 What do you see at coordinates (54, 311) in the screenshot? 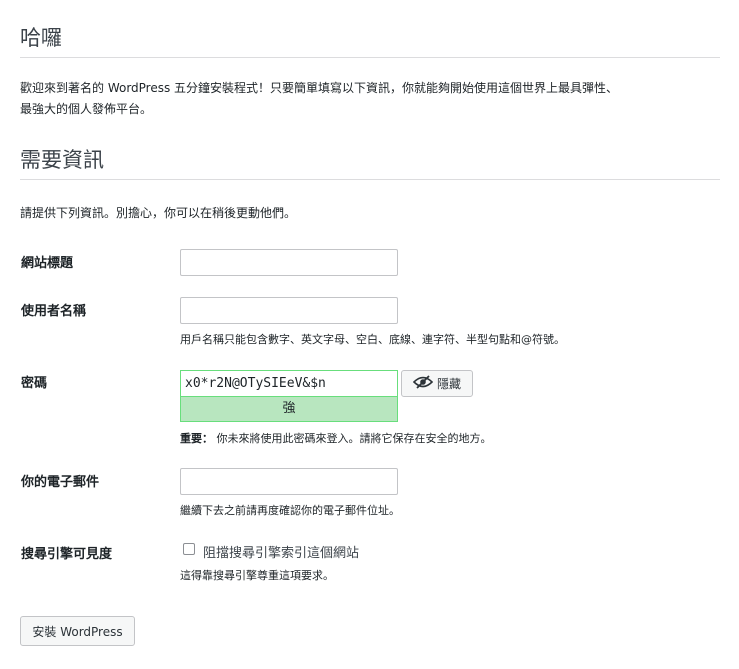
I see `username-label: 使用者名稱` at bounding box center [54, 311].